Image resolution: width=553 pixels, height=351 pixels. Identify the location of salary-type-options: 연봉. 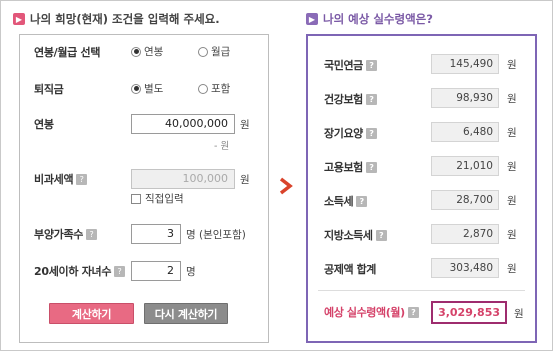
(147, 51).